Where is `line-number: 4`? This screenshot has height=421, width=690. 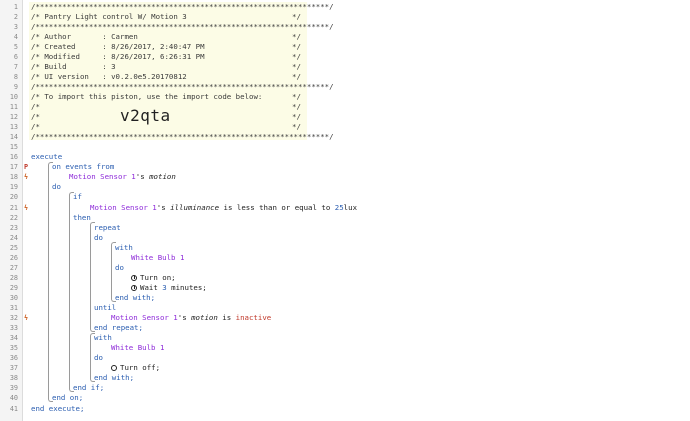
line-number: 4 is located at coordinates (15, 36).